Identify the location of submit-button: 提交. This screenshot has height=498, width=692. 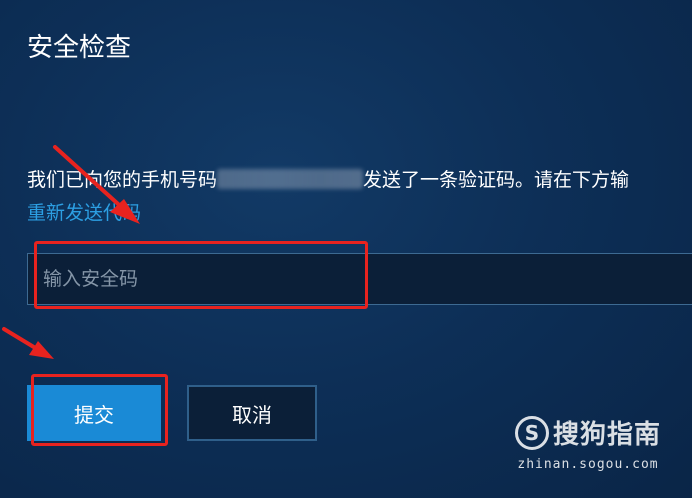
(94, 413).